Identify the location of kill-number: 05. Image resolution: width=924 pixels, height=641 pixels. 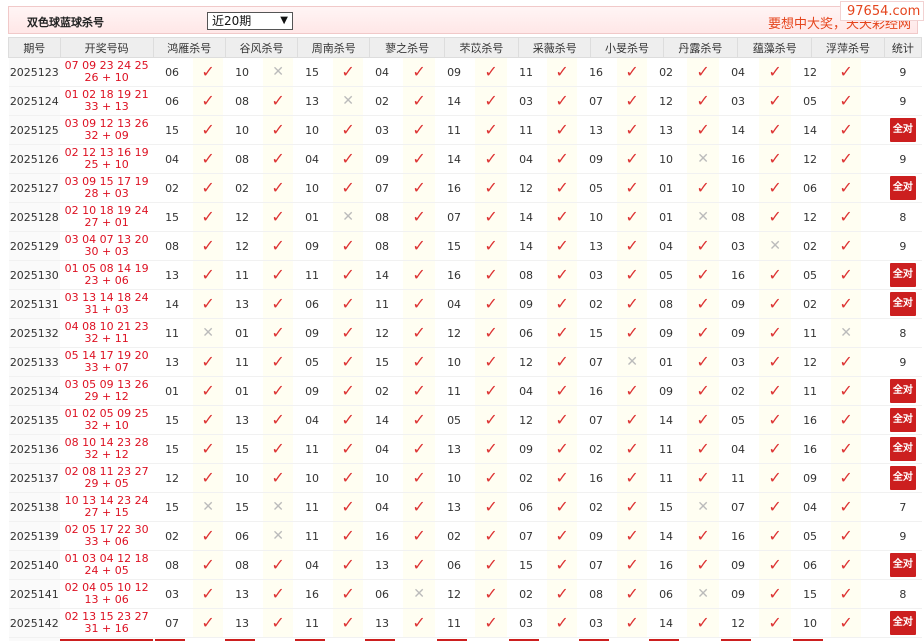
(454, 420).